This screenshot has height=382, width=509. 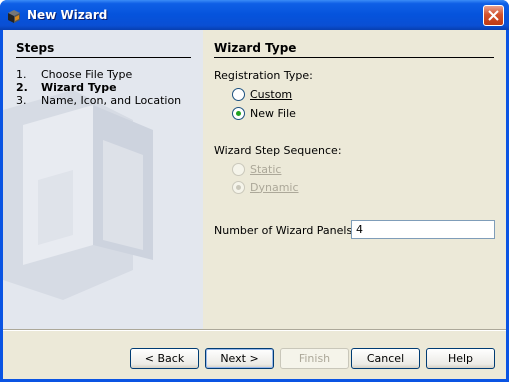 What do you see at coordinates (103, 49) in the screenshot?
I see `steps-header: Steps` at bounding box center [103, 49].